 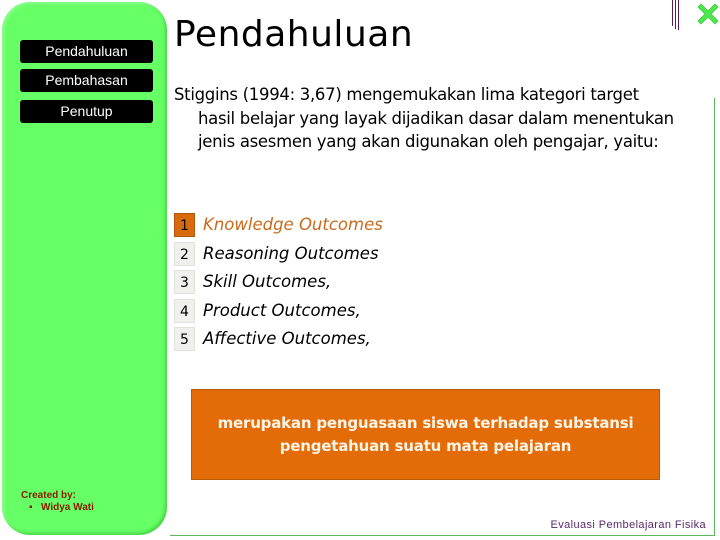 I want to click on footer-text: Evaluasi Pembelajaran Fisika, so click(x=628, y=525).